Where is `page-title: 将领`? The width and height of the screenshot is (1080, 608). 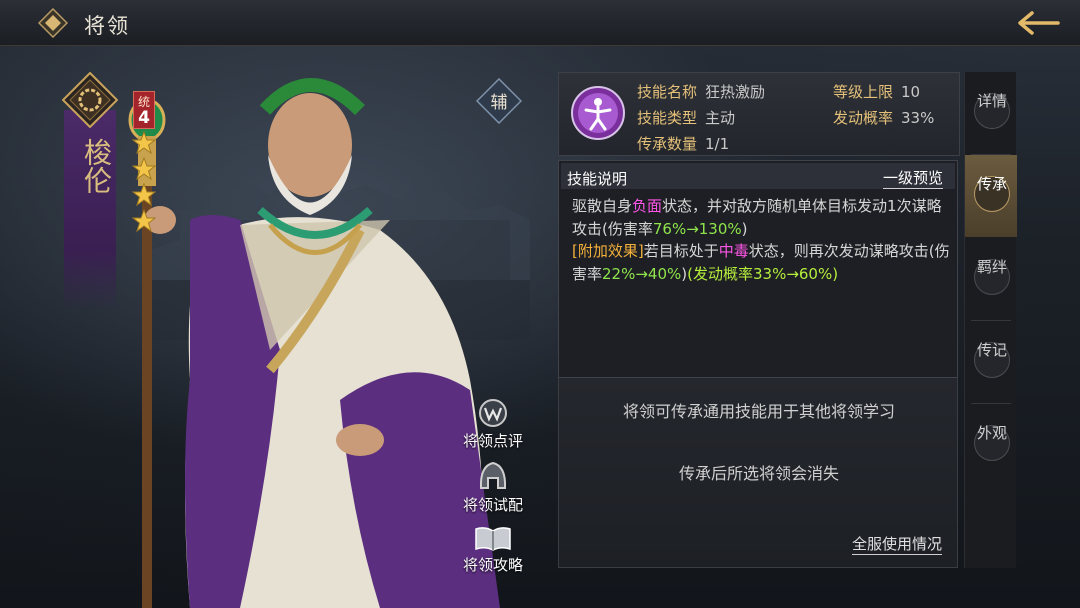 page-title: 将领 is located at coordinates (107, 26).